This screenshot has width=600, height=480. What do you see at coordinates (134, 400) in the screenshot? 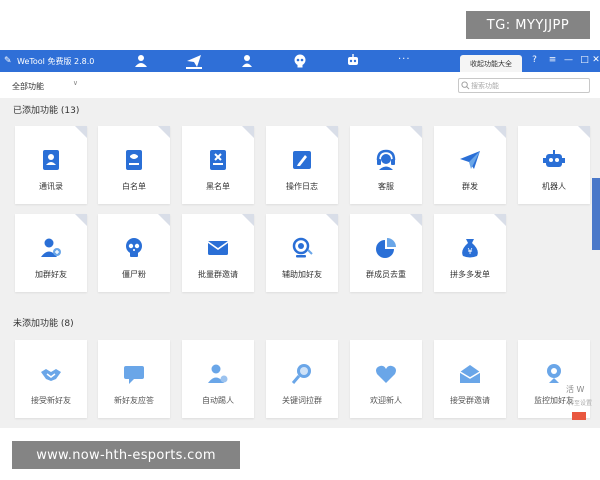
I see `feature-label: 新好友应答` at bounding box center [134, 400].